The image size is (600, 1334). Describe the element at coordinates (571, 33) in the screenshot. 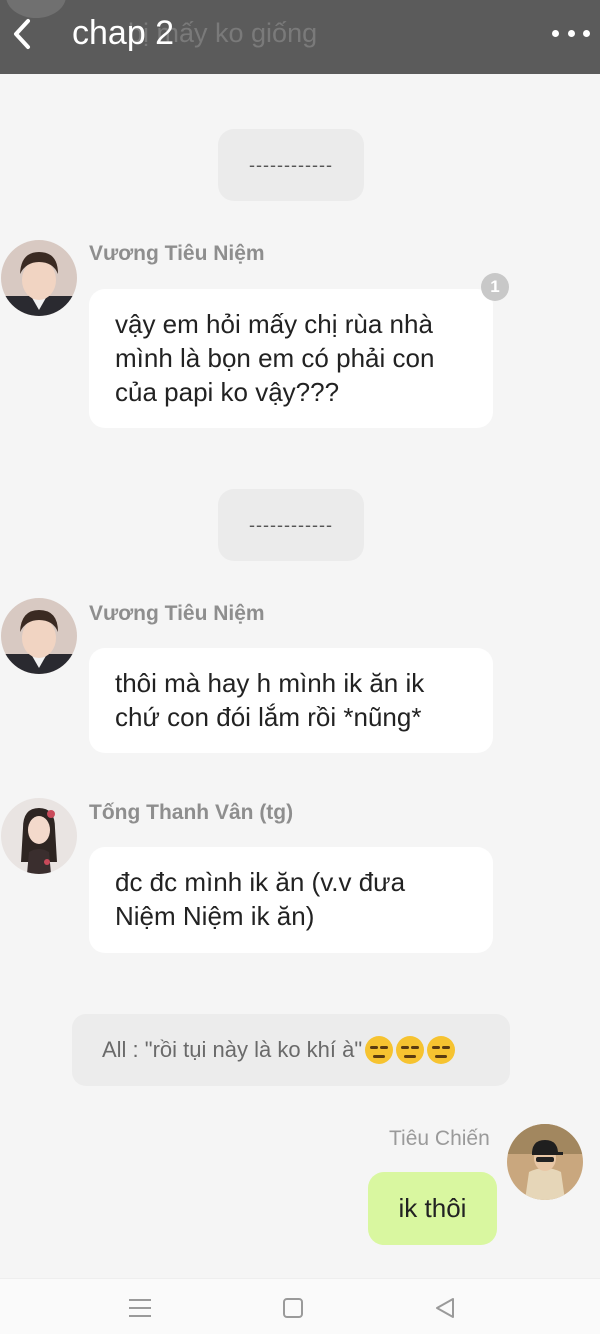

I see `more-options-button` at that location.